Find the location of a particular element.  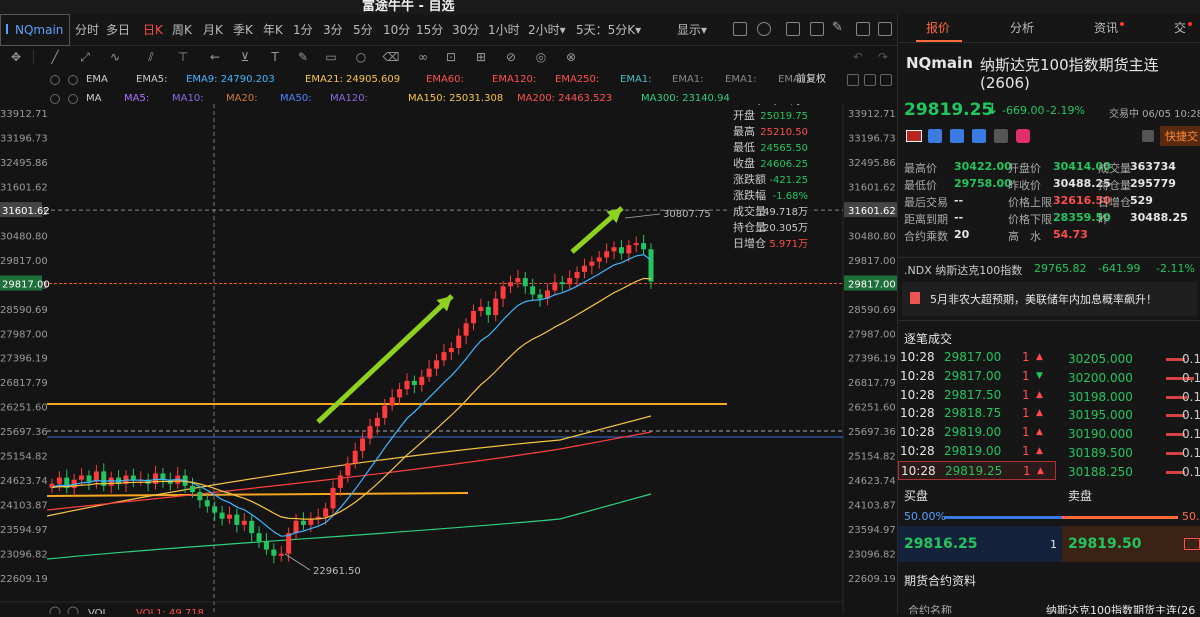

y-tick-right: 32495.86 is located at coordinates (872, 163).